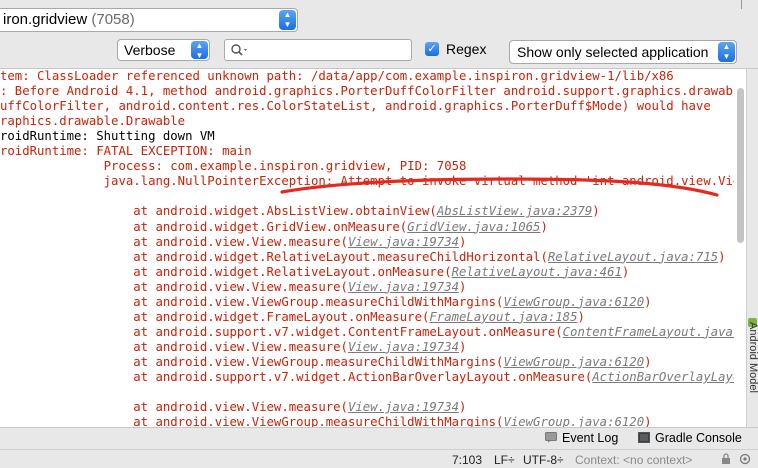 The width and height of the screenshot is (758, 468). I want to click on file-encoding: UTF-8÷, so click(543, 460).